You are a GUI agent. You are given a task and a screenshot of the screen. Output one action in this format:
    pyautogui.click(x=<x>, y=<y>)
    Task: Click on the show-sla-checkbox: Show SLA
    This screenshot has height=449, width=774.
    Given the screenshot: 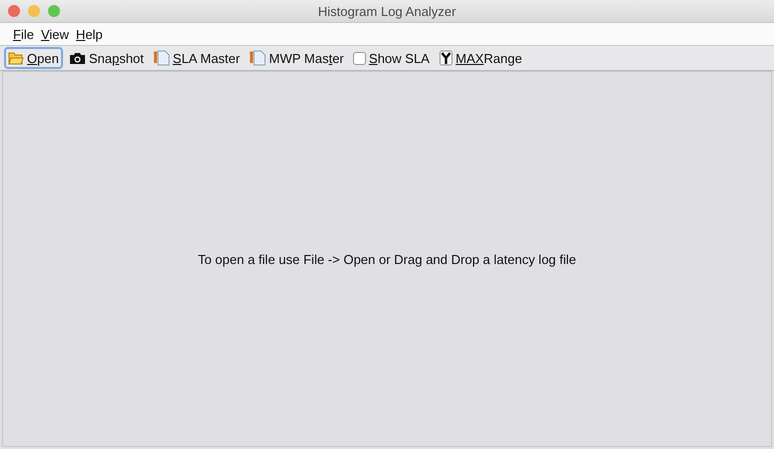 What is the action you would take?
    pyautogui.click(x=391, y=58)
    